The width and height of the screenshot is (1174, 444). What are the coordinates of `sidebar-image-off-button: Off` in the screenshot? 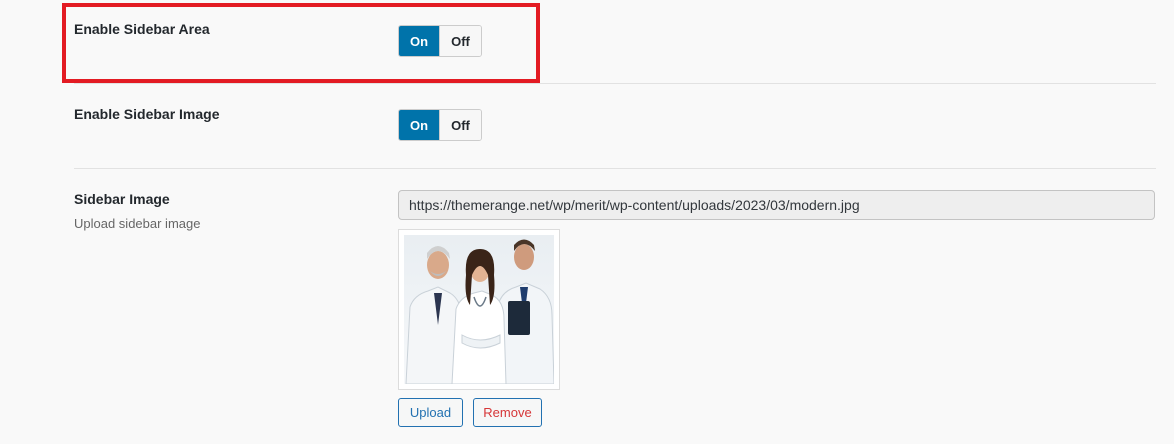 It's located at (460, 125).